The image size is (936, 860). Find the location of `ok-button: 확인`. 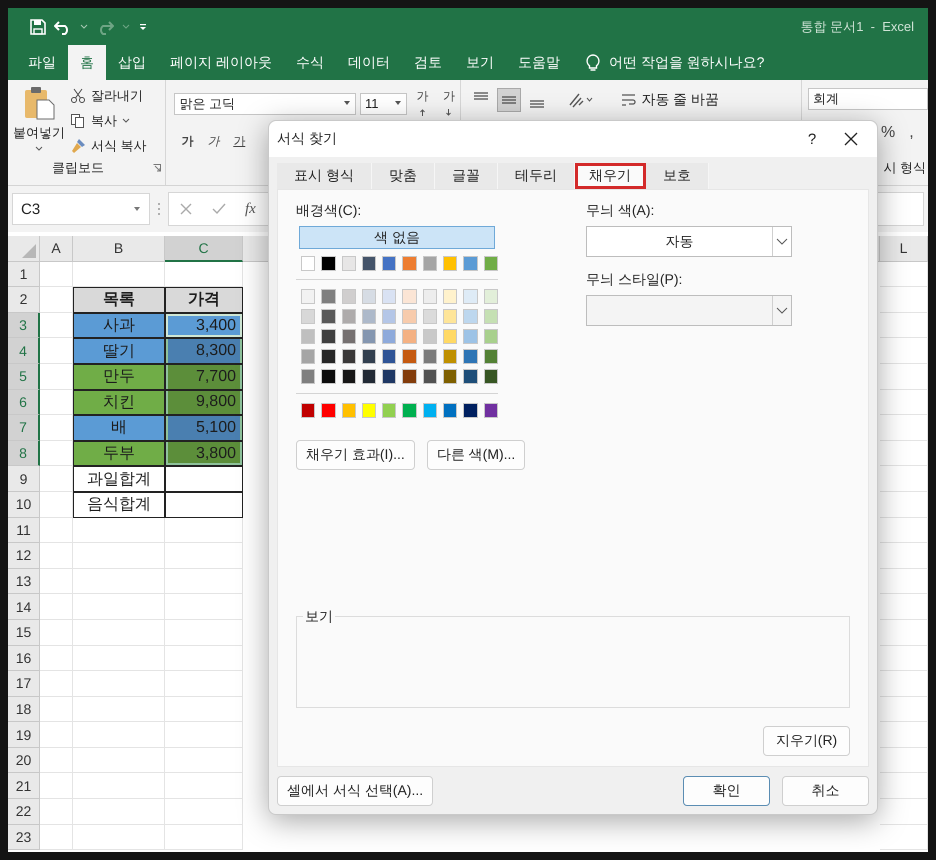

ok-button: 확인 is located at coordinates (726, 791).